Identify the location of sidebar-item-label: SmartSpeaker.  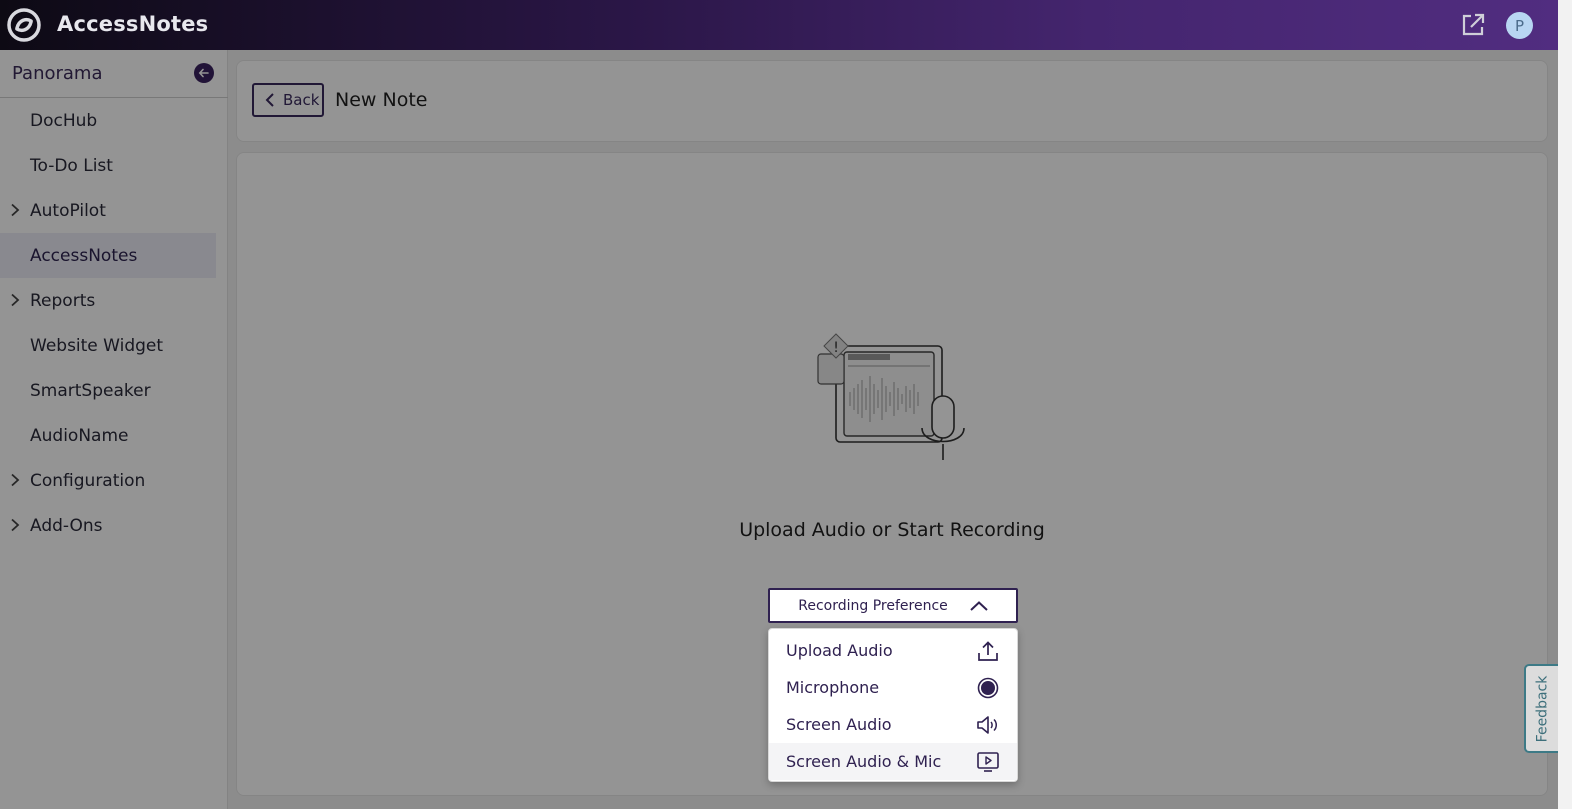
(90, 390).